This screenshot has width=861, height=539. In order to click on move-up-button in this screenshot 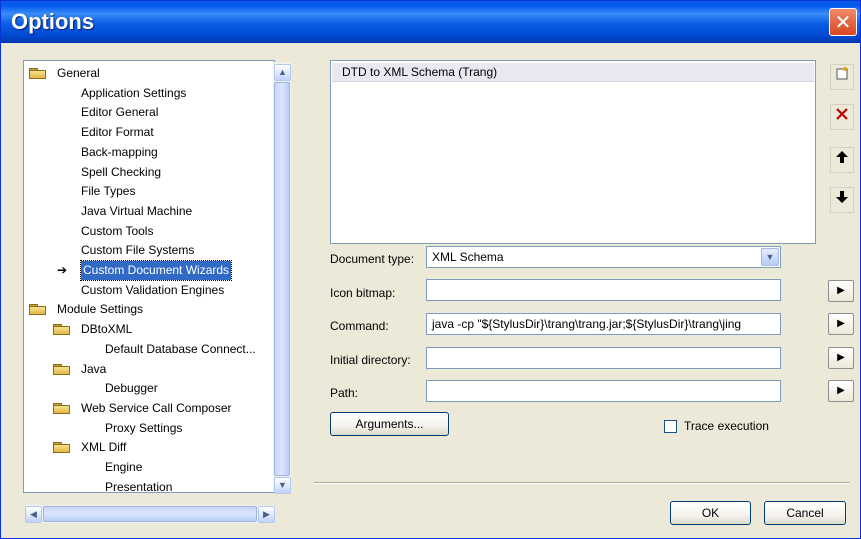, I will do `click(842, 160)`.